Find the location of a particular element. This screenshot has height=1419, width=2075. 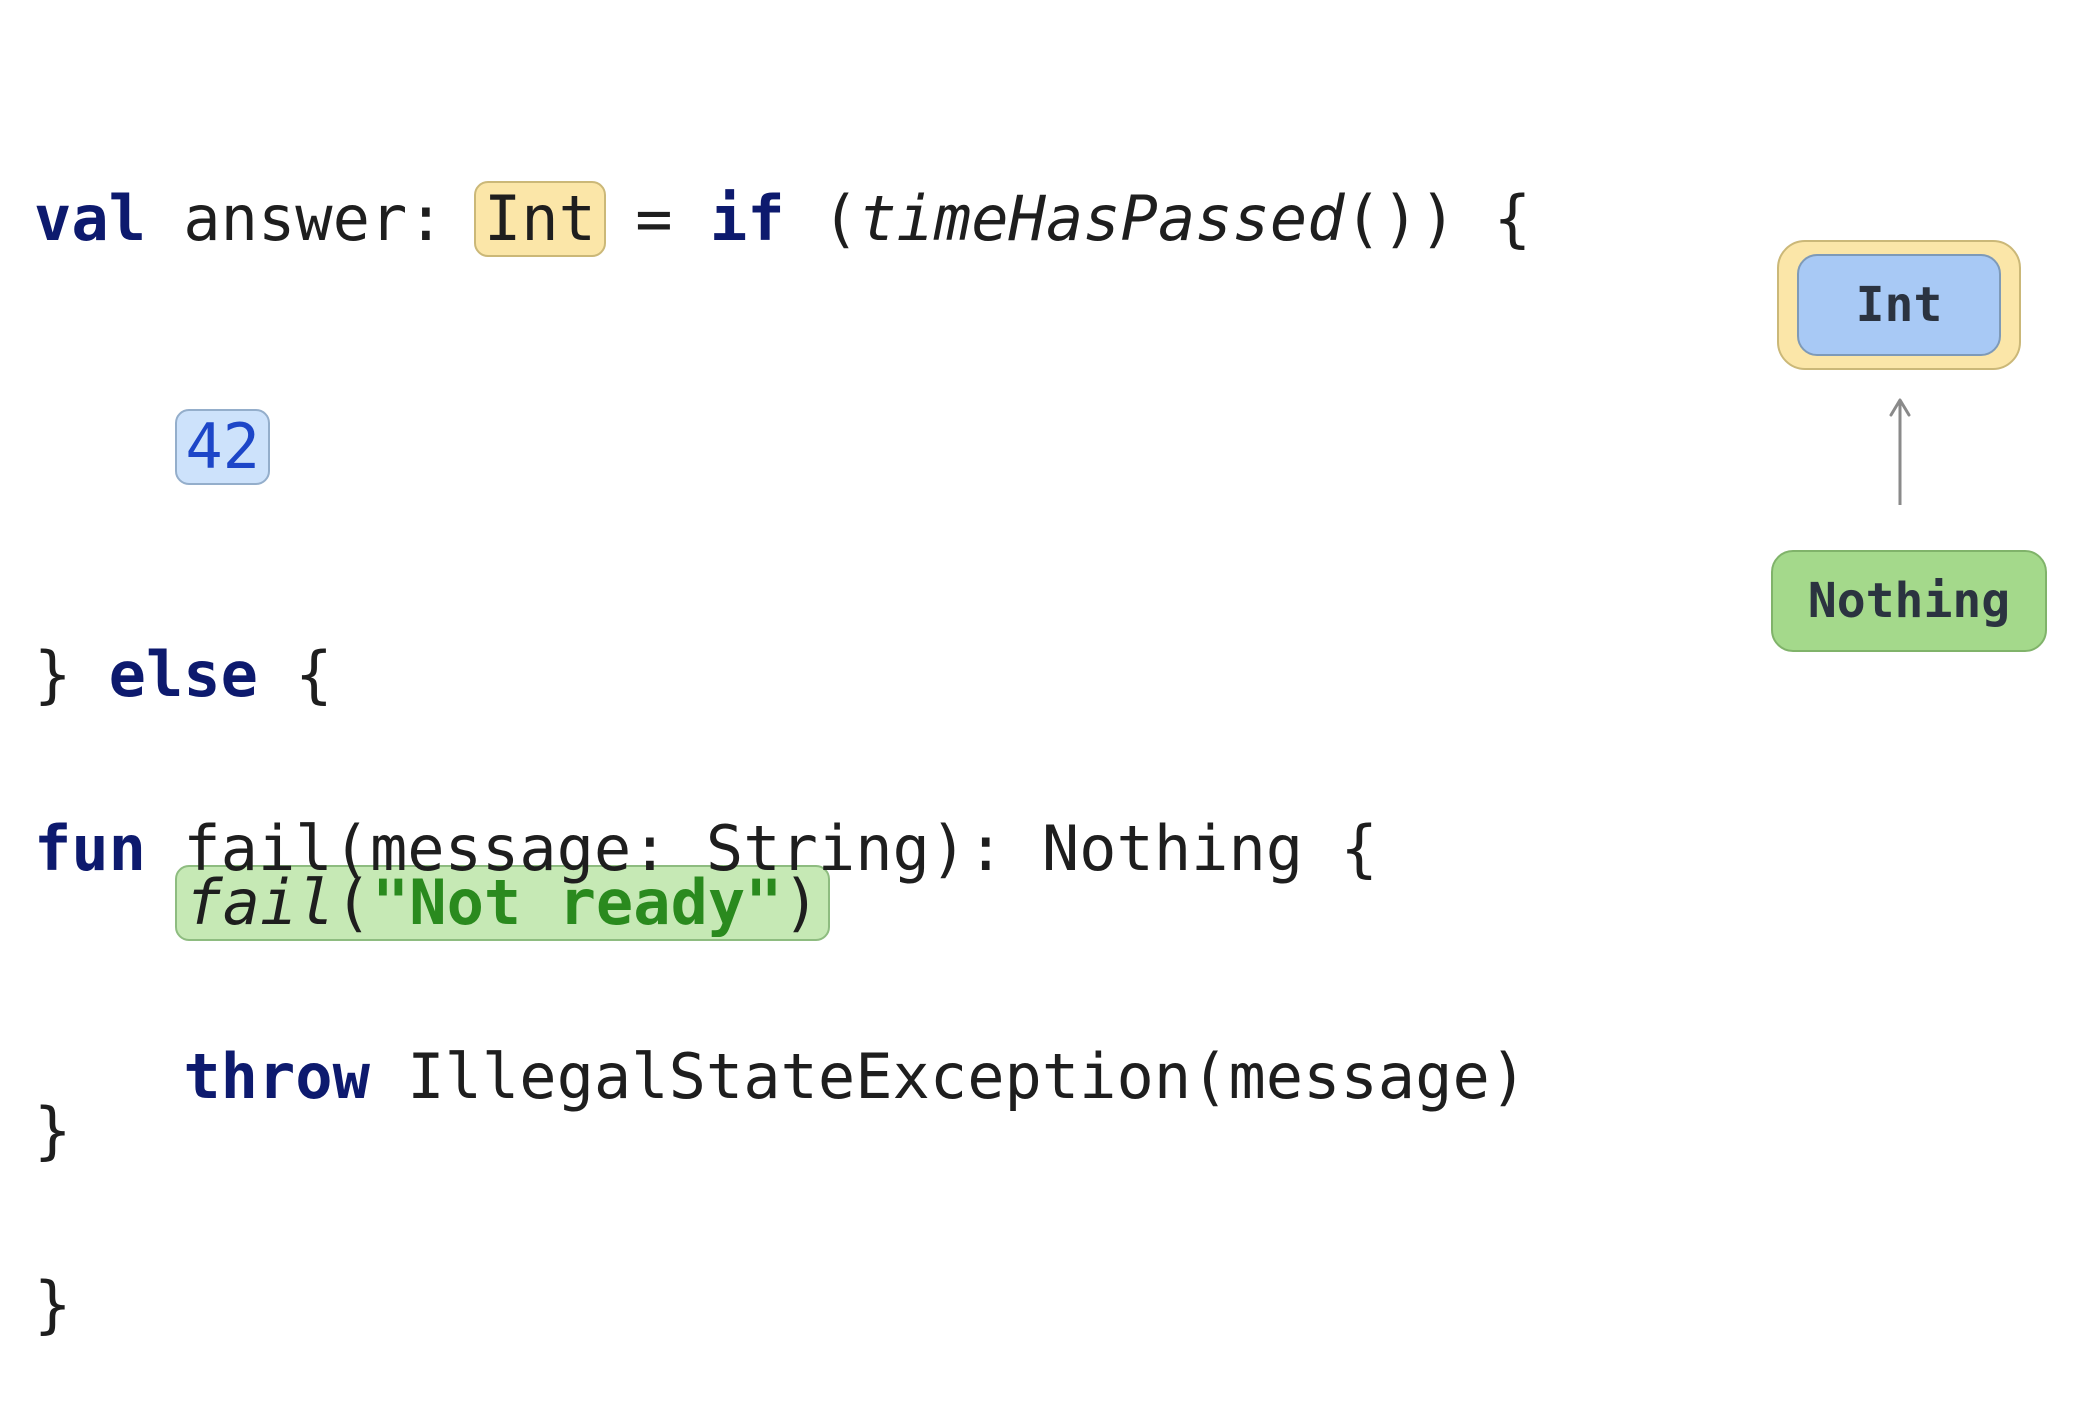

condition-close: ()) { is located at coordinates (1438, 218).